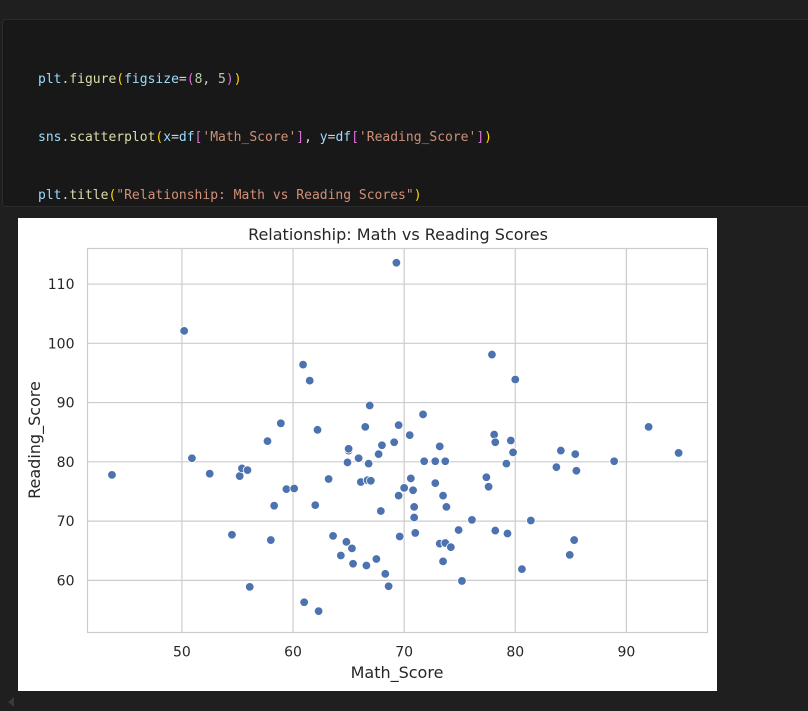  What do you see at coordinates (404, 653) in the screenshot?
I see `x-tick-label: 70` at bounding box center [404, 653].